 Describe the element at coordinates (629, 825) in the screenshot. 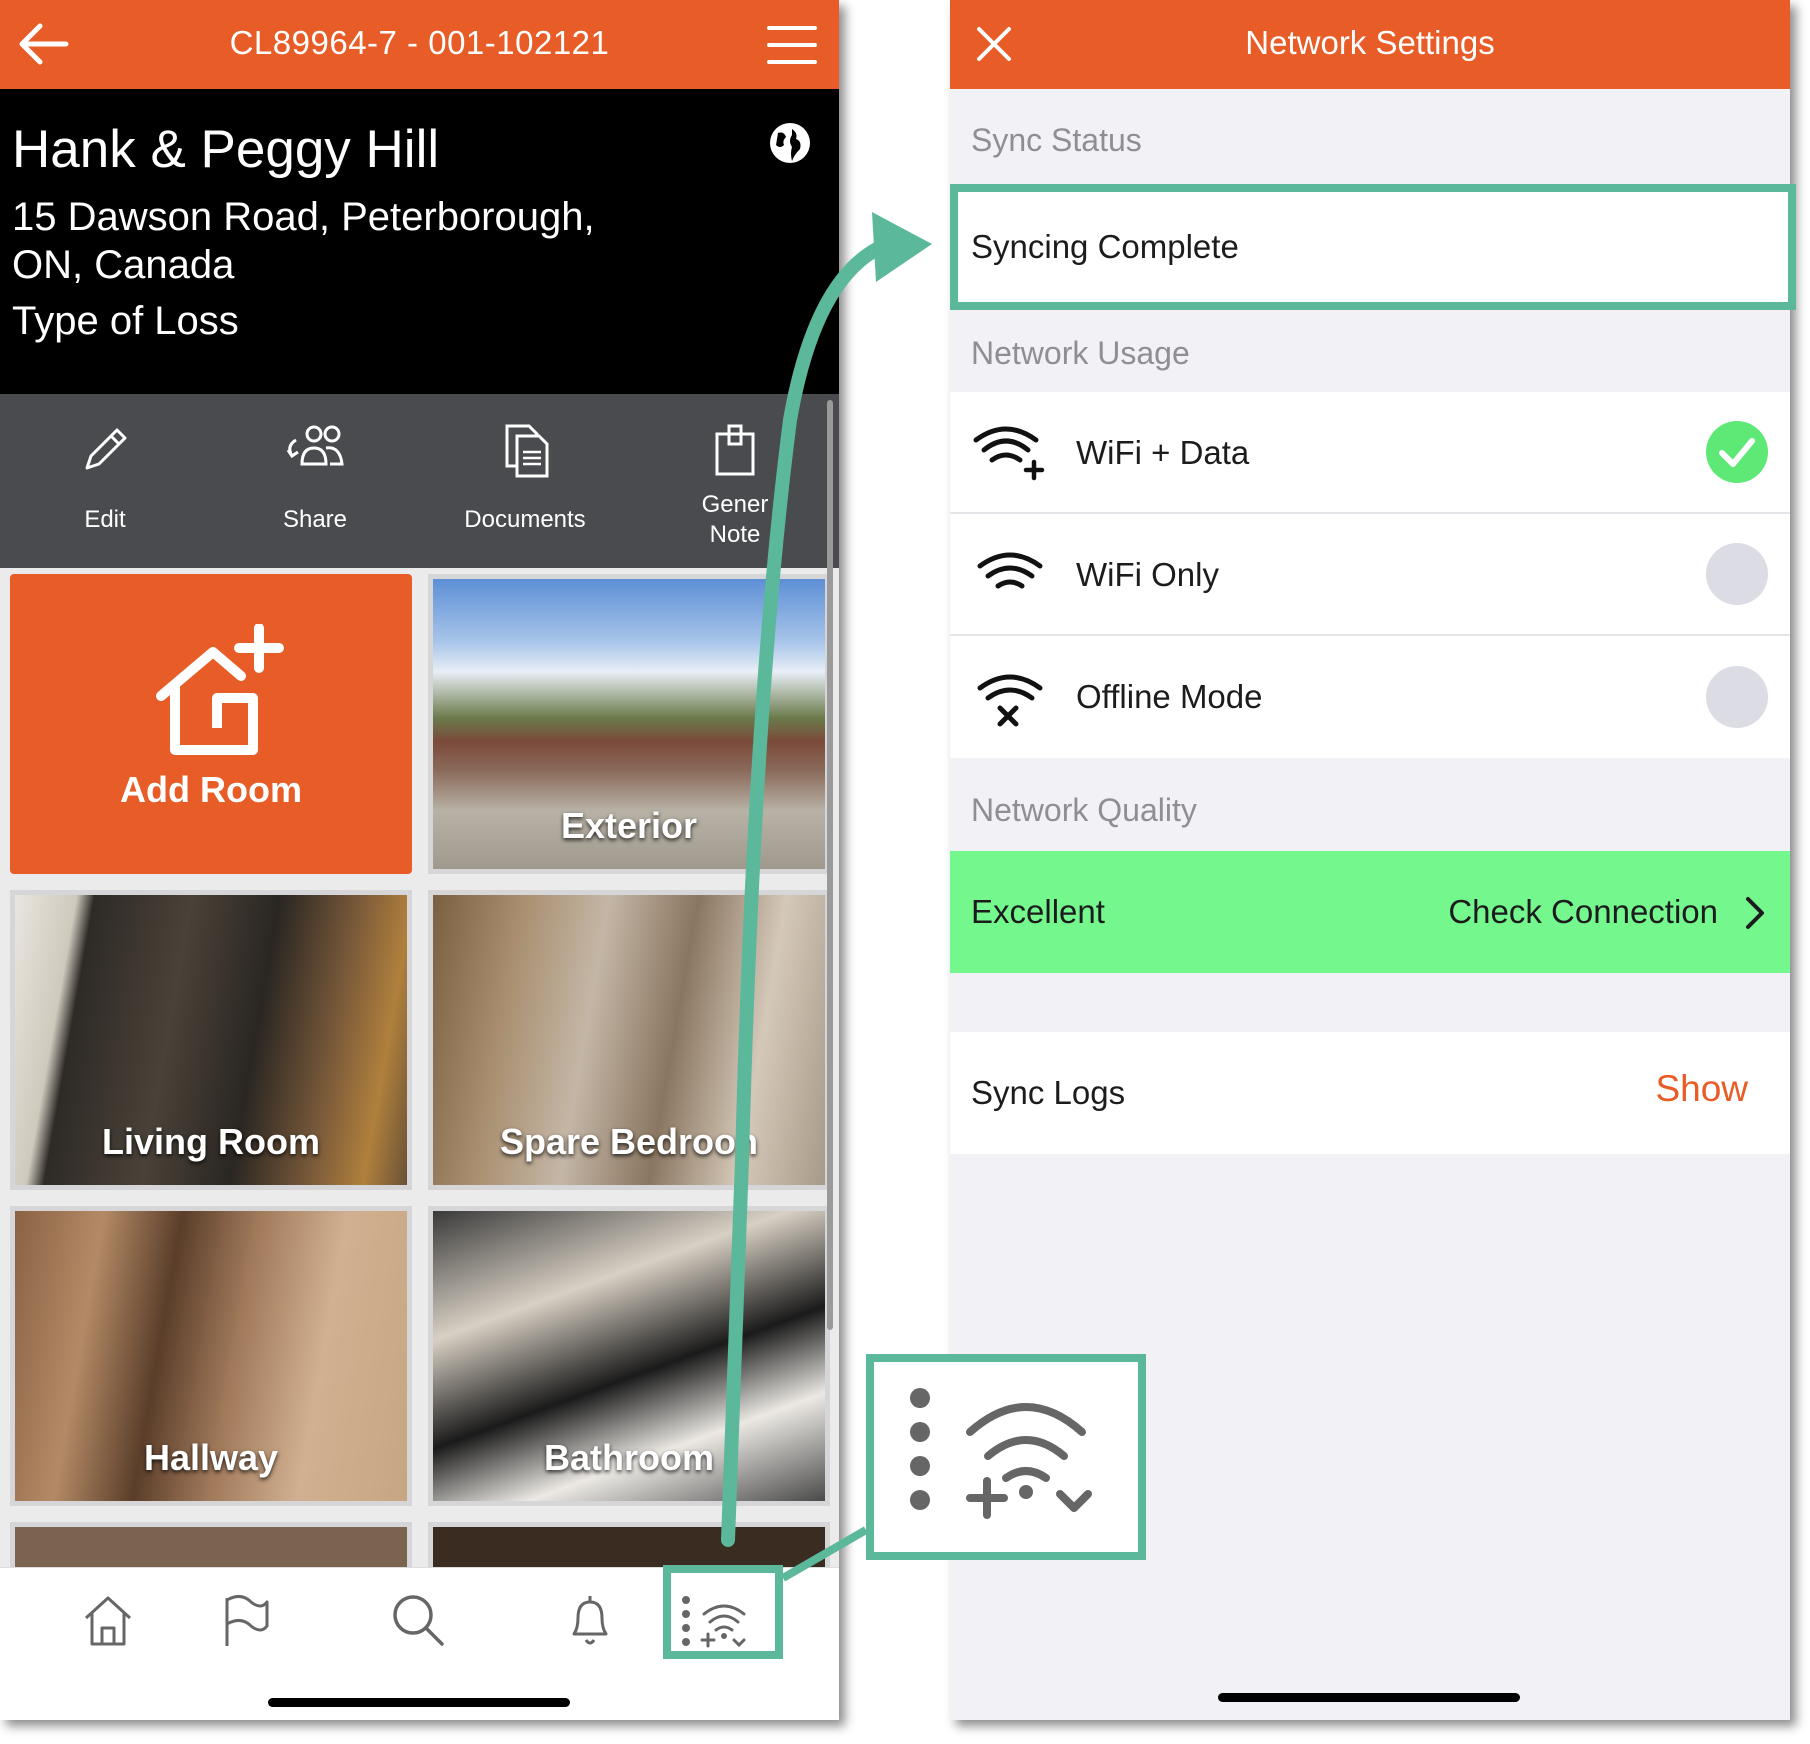

I see `exterior-label: Exterior` at that location.